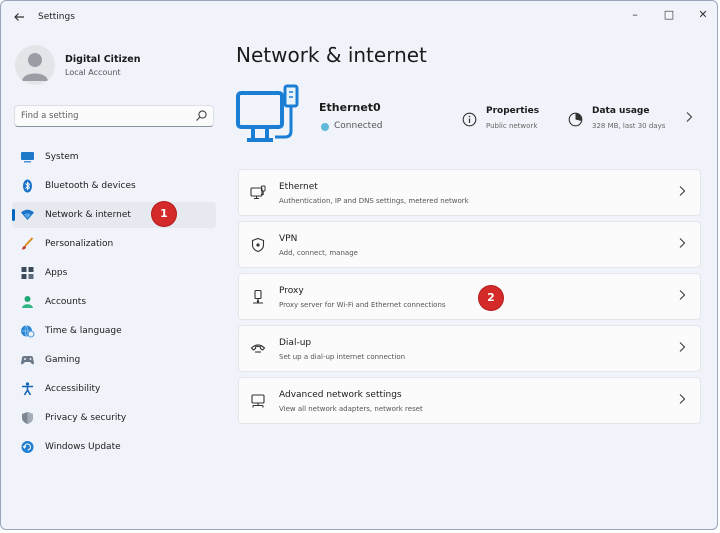  What do you see at coordinates (62, 157) in the screenshot?
I see `sidebar-item-label: System` at bounding box center [62, 157].